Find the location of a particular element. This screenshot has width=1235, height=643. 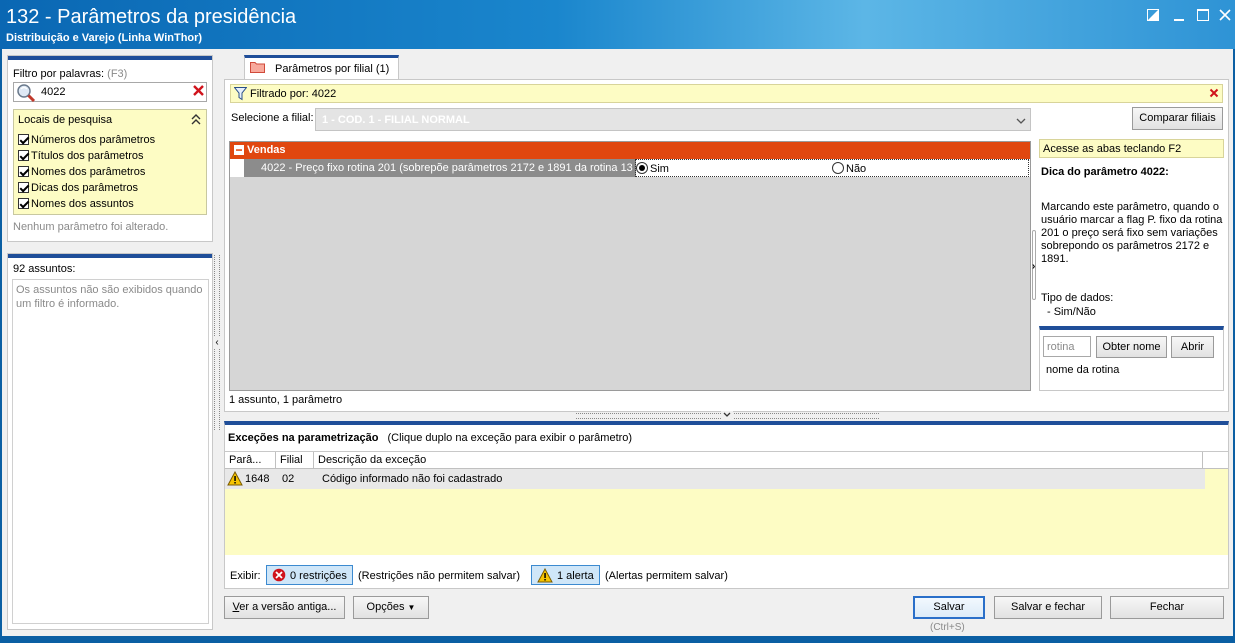

alerts-label: 1 alerta is located at coordinates (575, 576).